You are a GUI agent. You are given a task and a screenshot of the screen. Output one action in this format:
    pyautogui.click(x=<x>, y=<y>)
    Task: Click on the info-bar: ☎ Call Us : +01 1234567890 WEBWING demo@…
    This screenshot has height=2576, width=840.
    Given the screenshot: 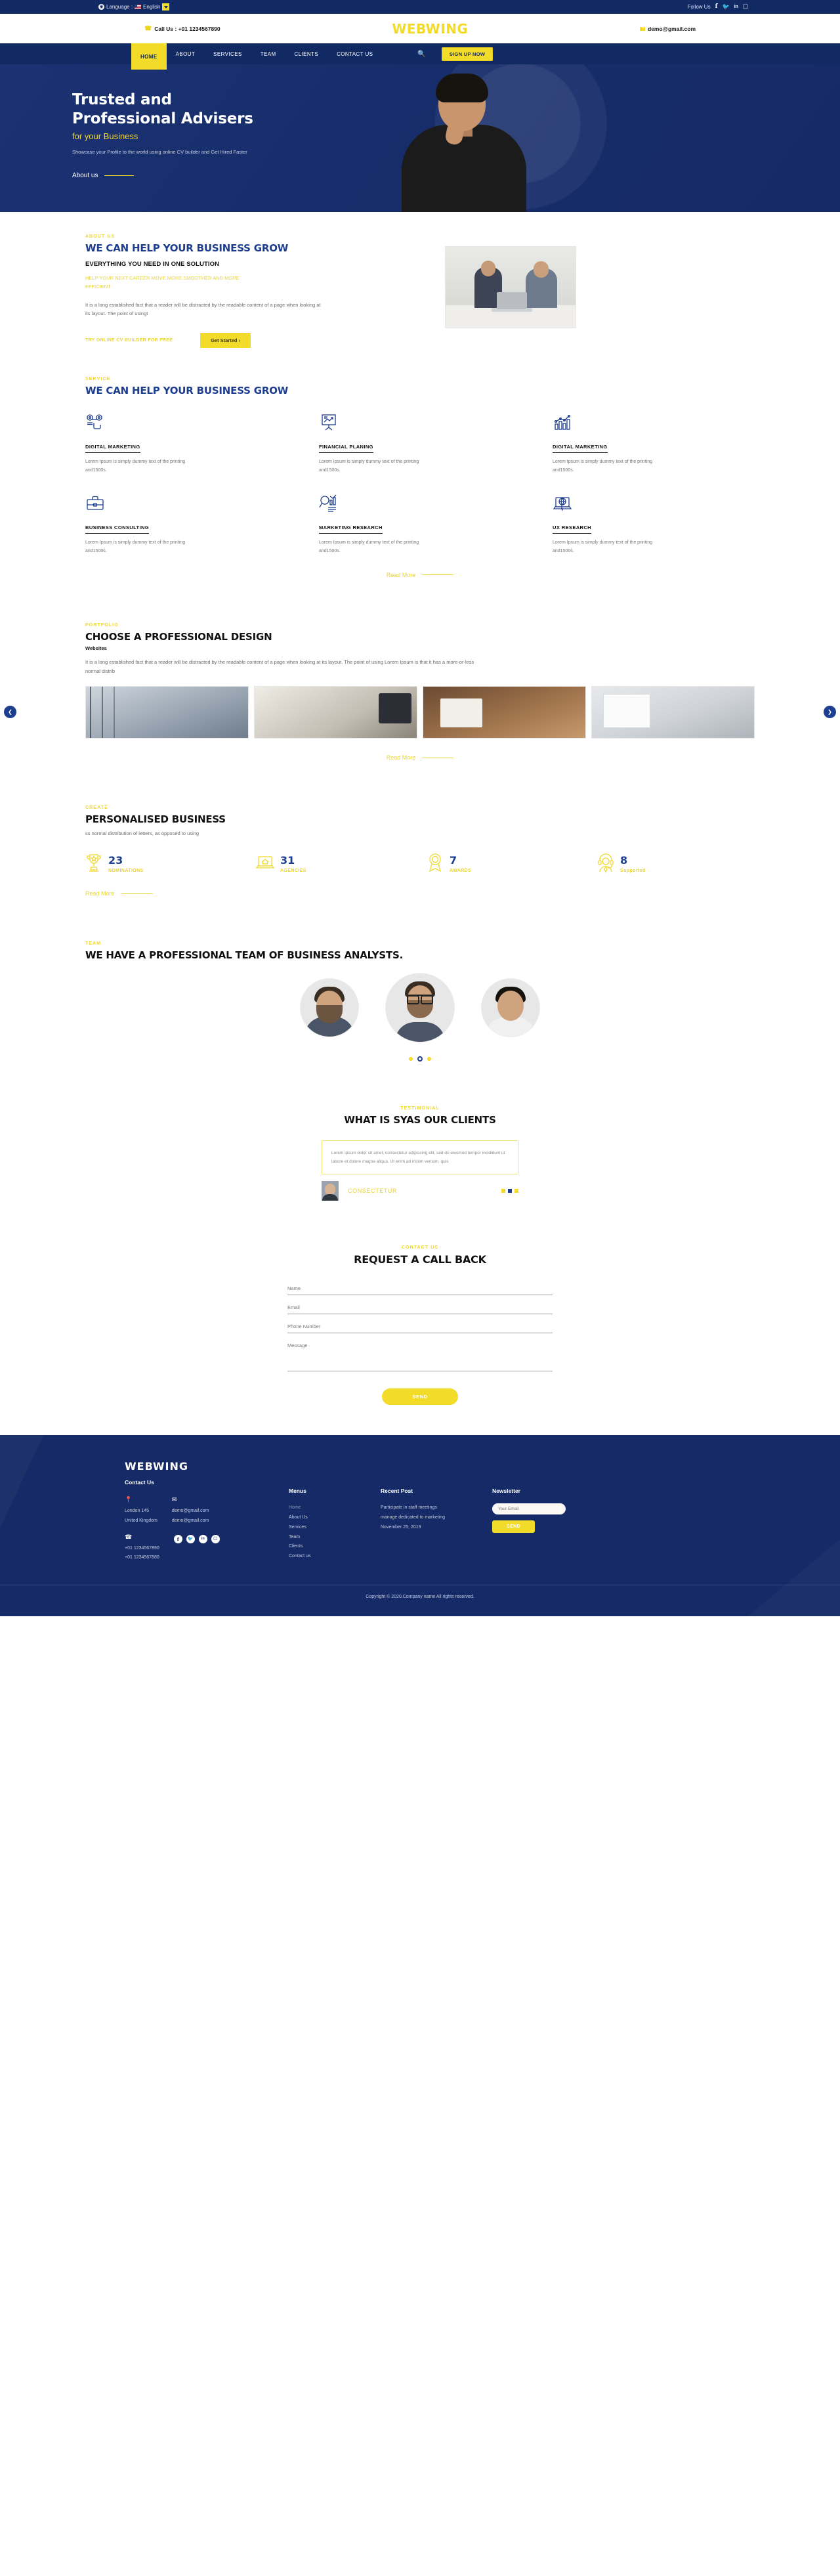 What is the action you would take?
    pyautogui.click(x=420, y=28)
    